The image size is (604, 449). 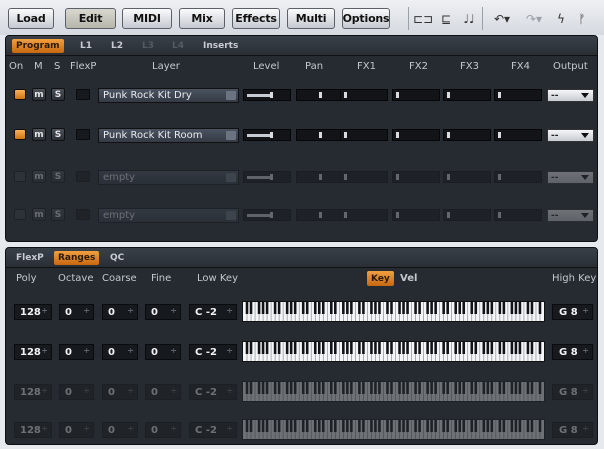 What do you see at coordinates (30, 258) in the screenshot?
I see `tab-flexp: FlexP` at bounding box center [30, 258].